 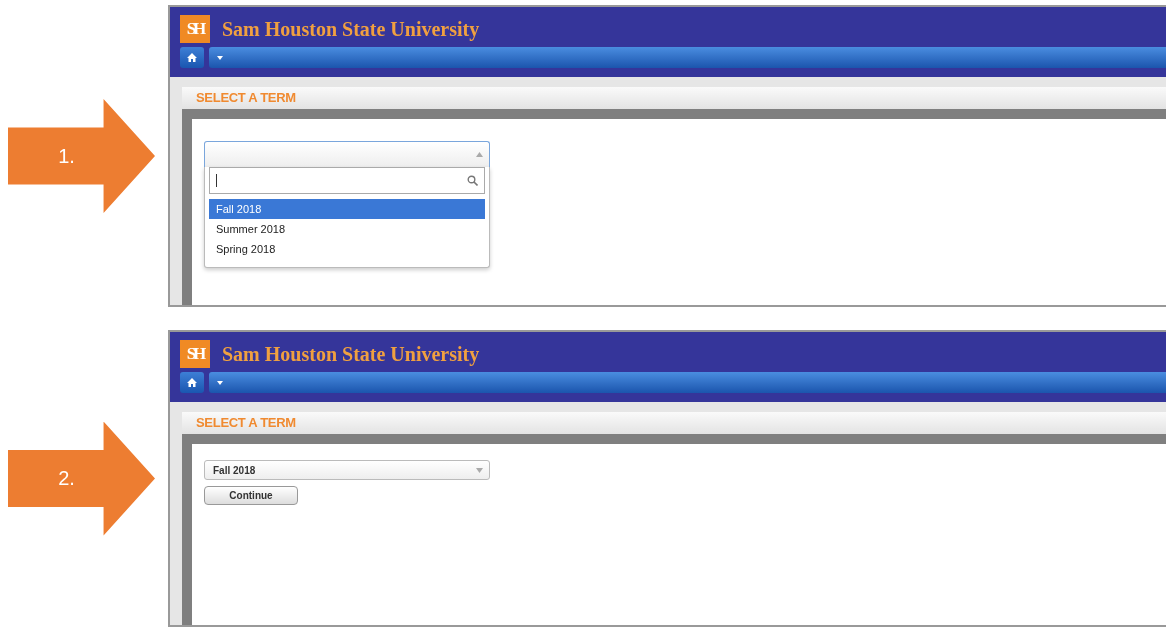 I want to click on dropdown-option: Spring 2018, so click(x=347, y=249).